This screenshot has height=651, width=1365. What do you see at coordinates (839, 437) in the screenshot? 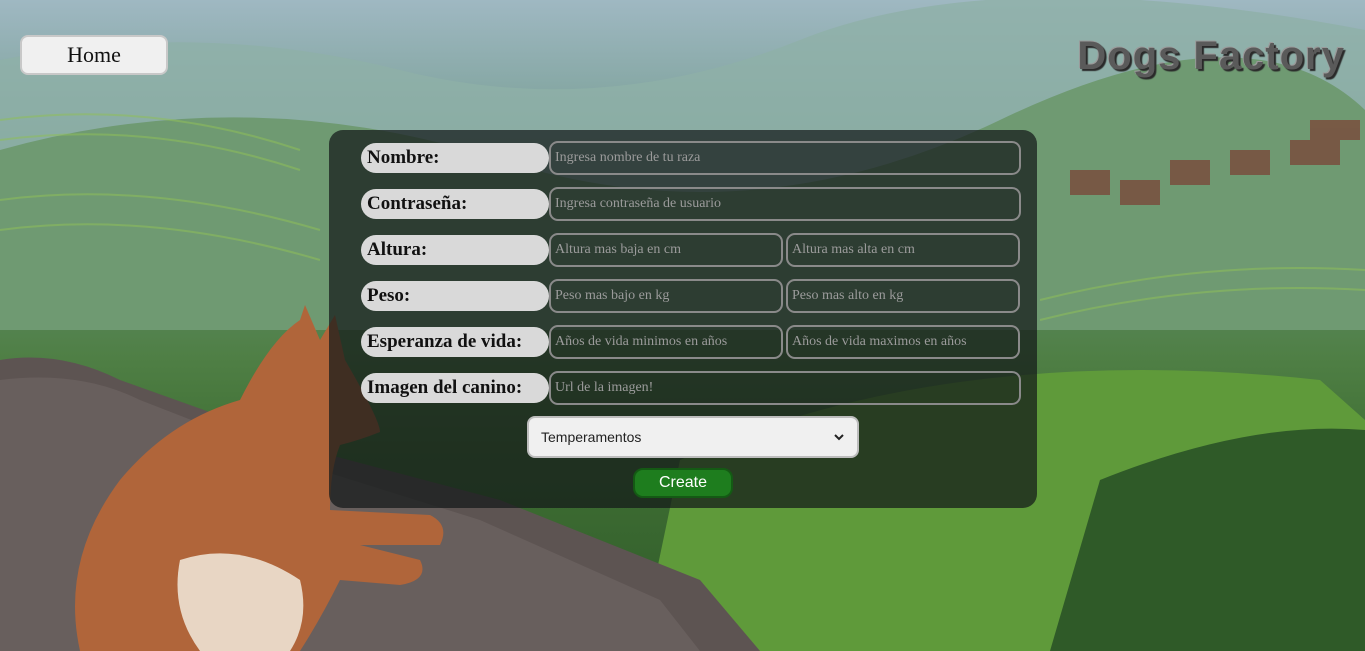
I see `chevron-down-icon` at bounding box center [839, 437].